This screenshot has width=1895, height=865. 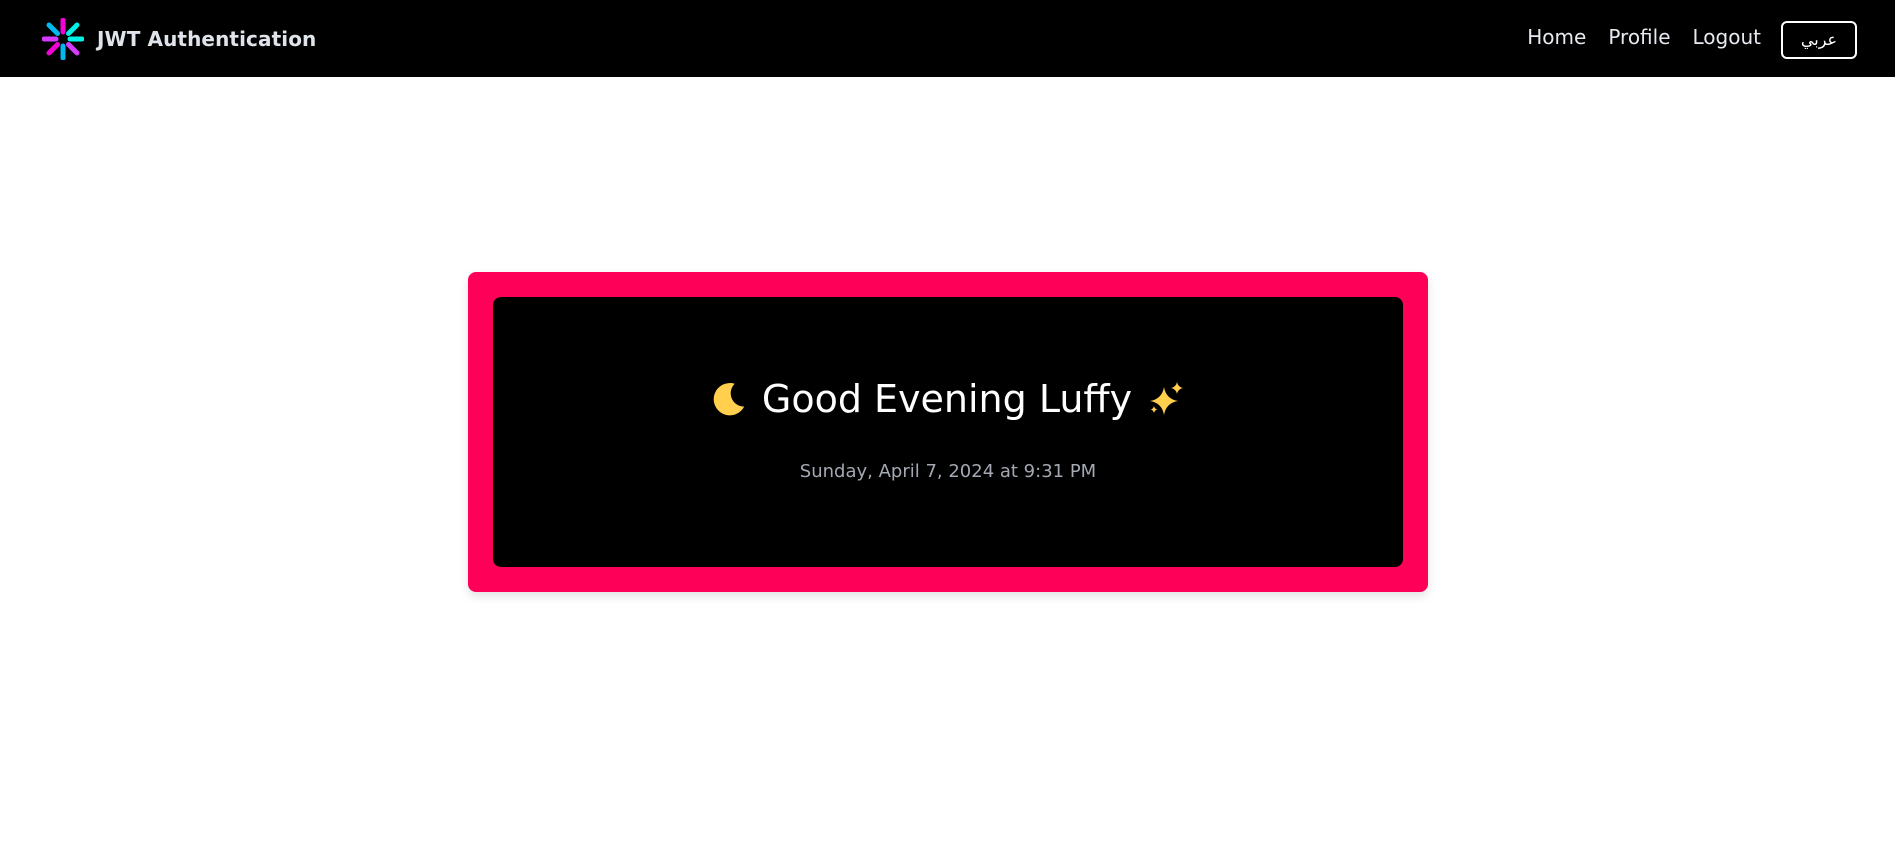 What do you see at coordinates (1166, 399) in the screenshot?
I see `sparkles-icon` at bounding box center [1166, 399].